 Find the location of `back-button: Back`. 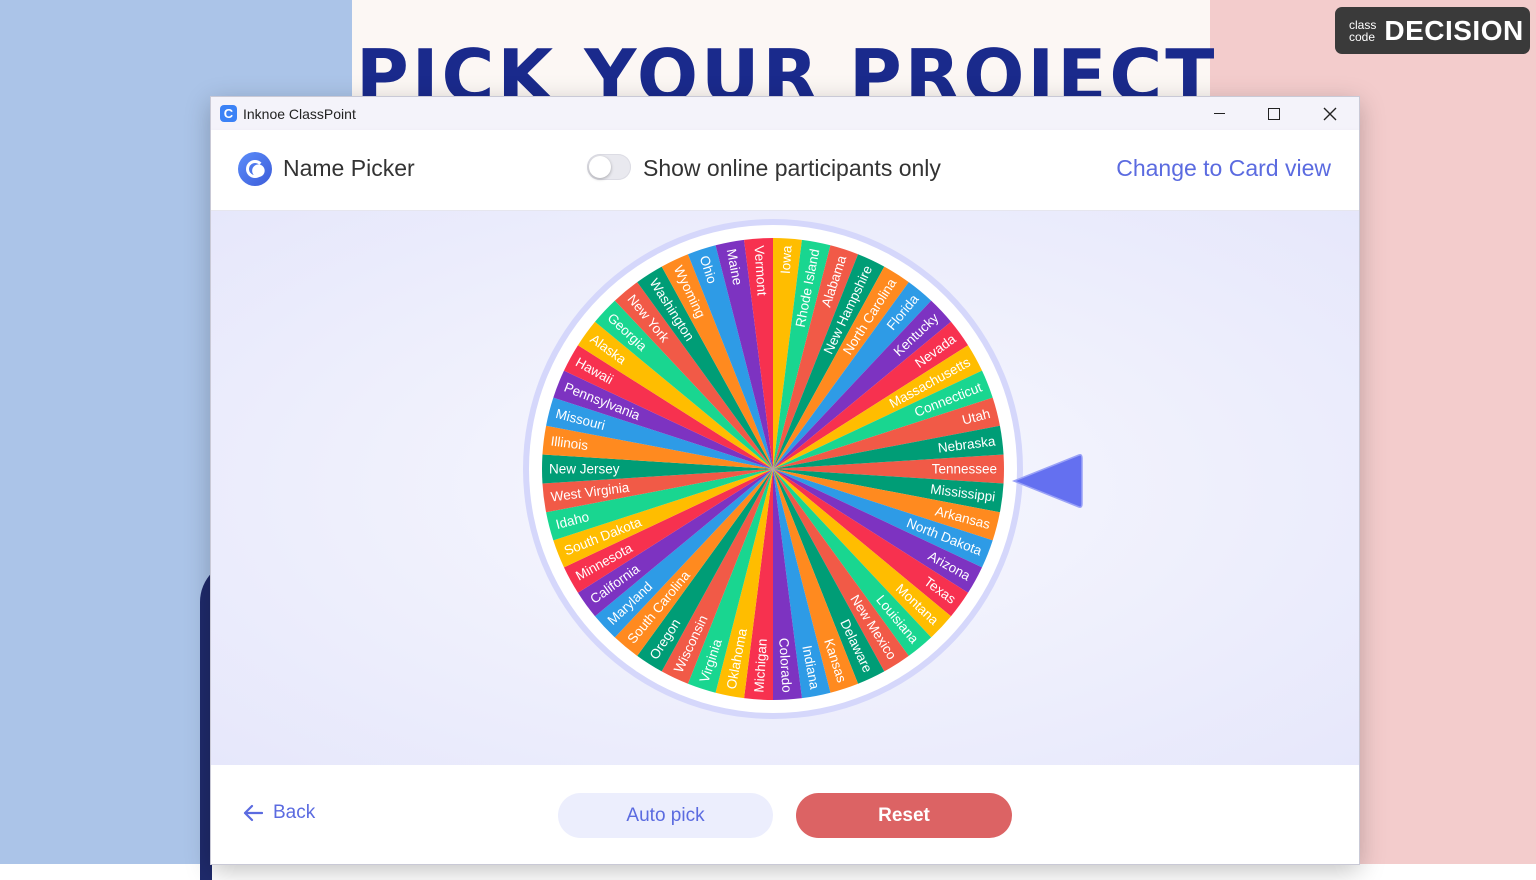

back-button: Back is located at coordinates (279, 813).